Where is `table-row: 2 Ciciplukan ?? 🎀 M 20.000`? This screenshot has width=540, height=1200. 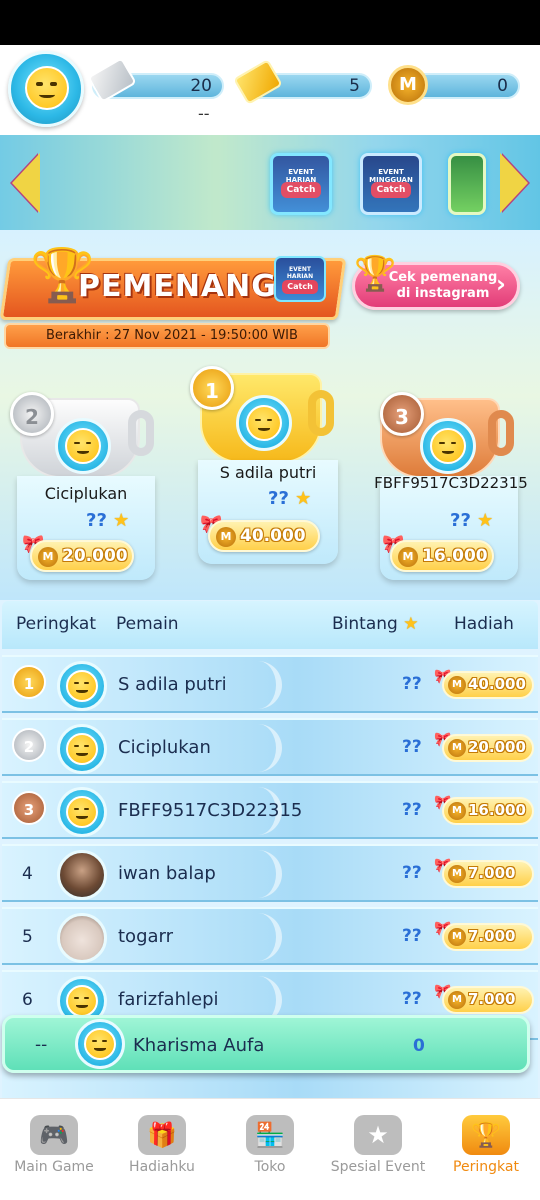 table-row: 2 Ciciplukan ?? 🎀 M 20.000 is located at coordinates (270, 747).